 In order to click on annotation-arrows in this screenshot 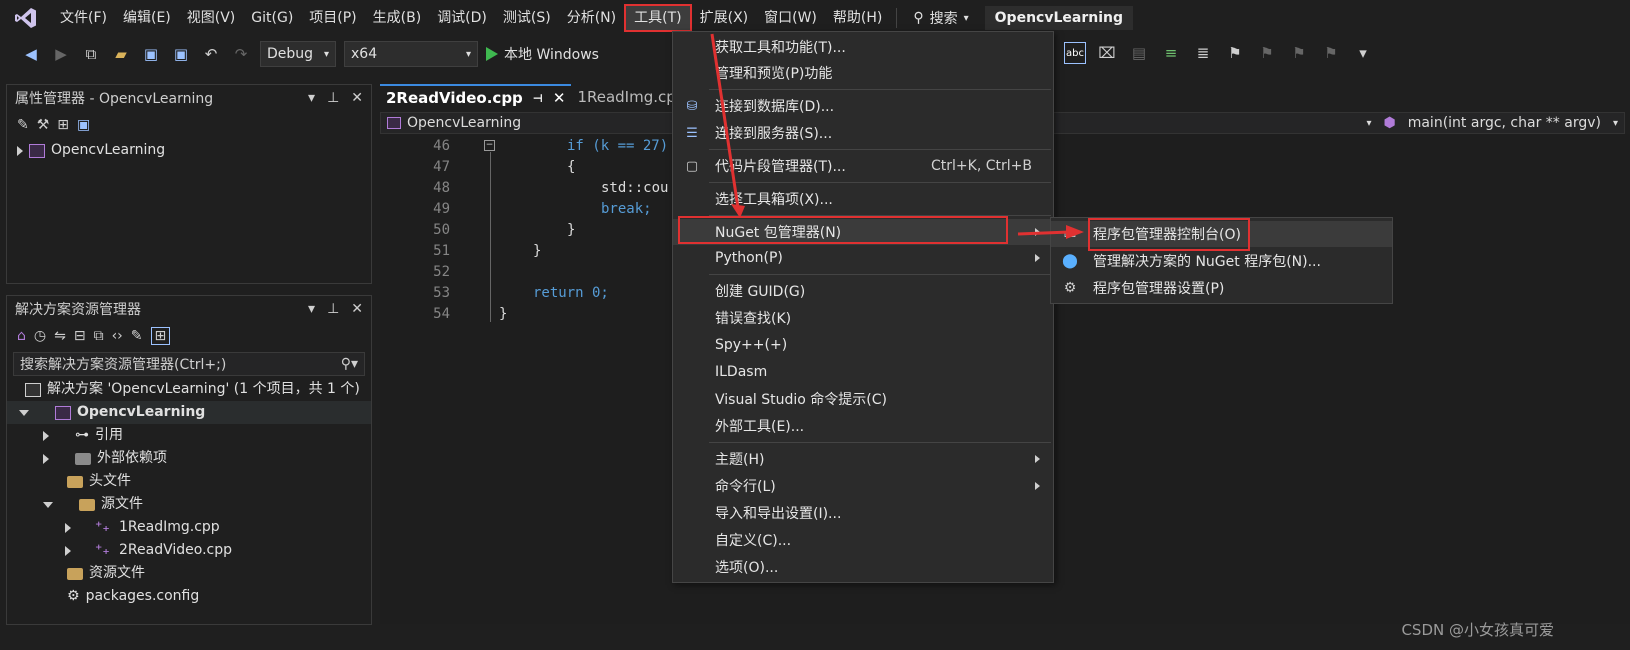, I will do `click(897, 136)`.